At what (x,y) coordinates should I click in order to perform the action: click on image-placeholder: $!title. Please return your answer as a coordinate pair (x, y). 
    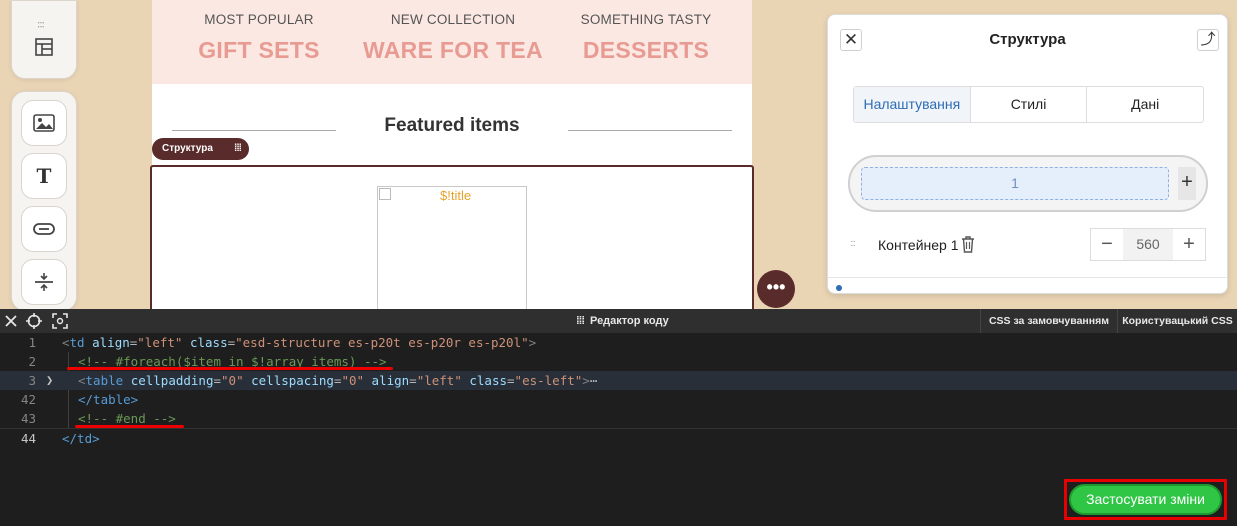
    Looking at the image, I should click on (452, 248).